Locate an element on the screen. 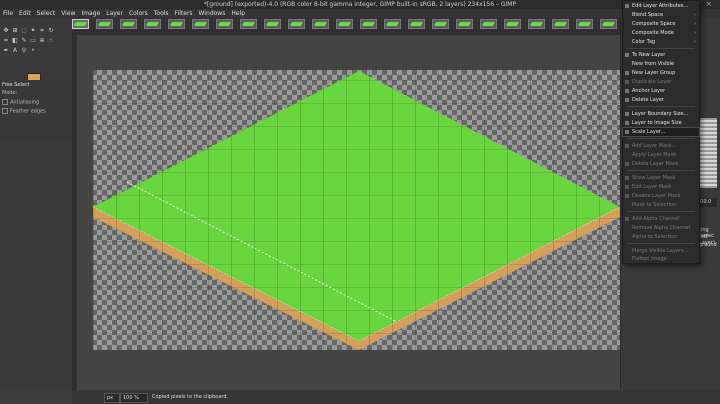 The height and width of the screenshot is (404, 720). menu-item-to-new-layer: To New Layer is located at coordinates (661, 55).